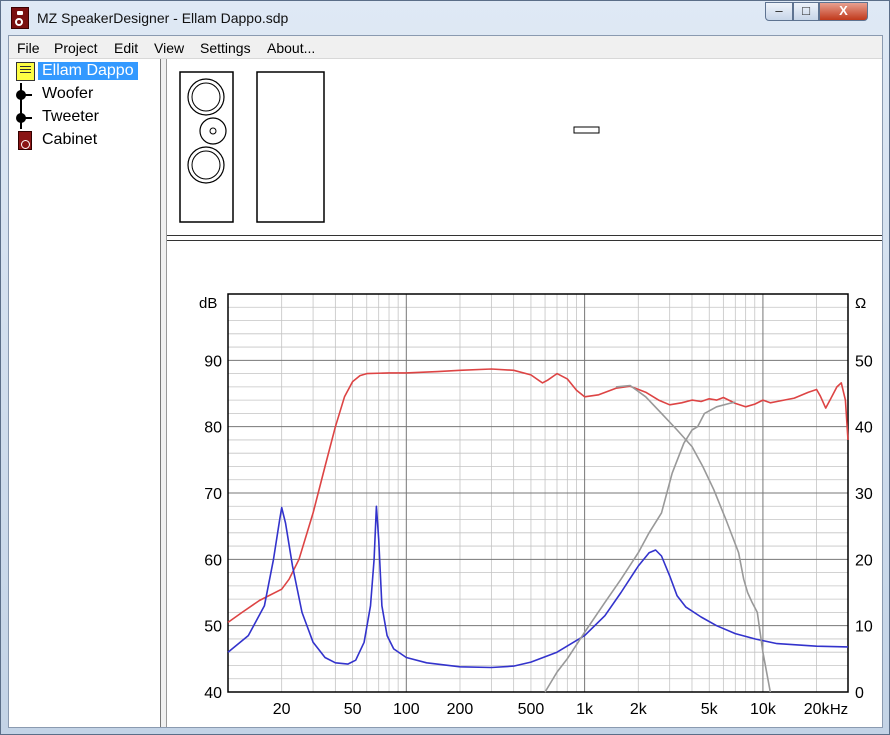  I want to click on x-tick: 1k, so click(585, 709).